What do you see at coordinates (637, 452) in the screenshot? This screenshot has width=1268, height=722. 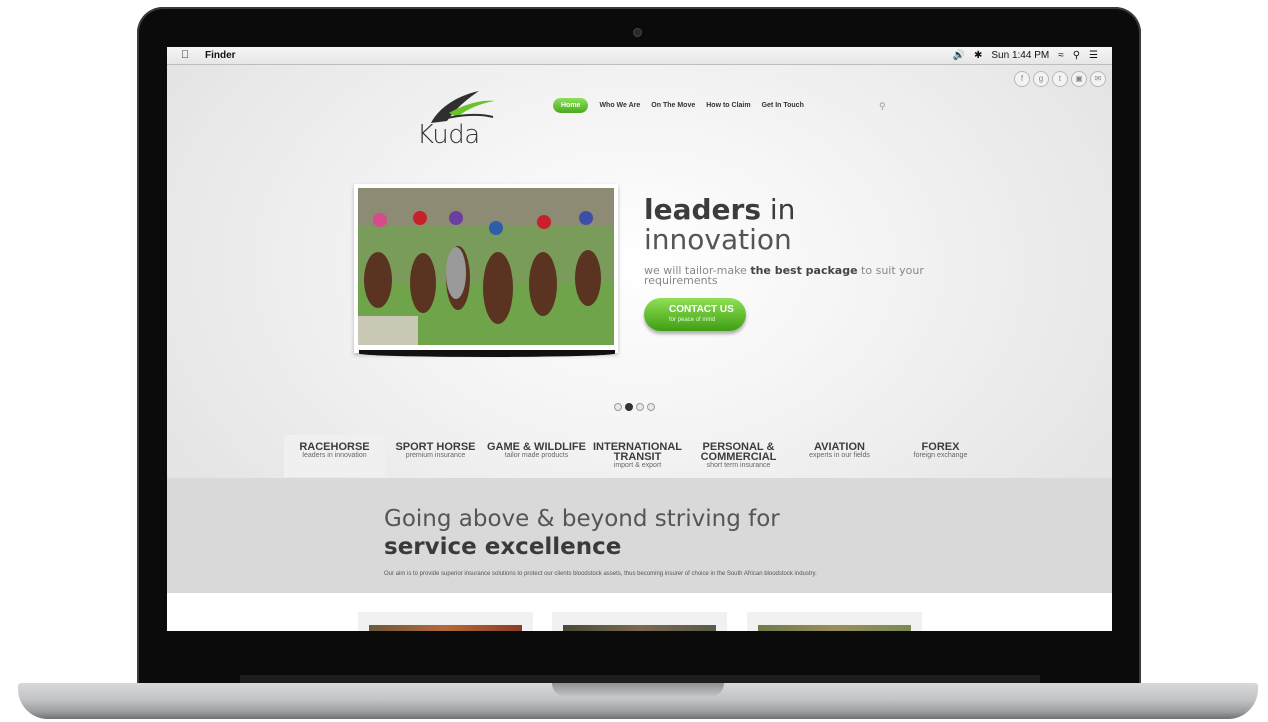 I see `tab-title: INTERNATIONAL TRANSIT` at bounding box center [637, 452].